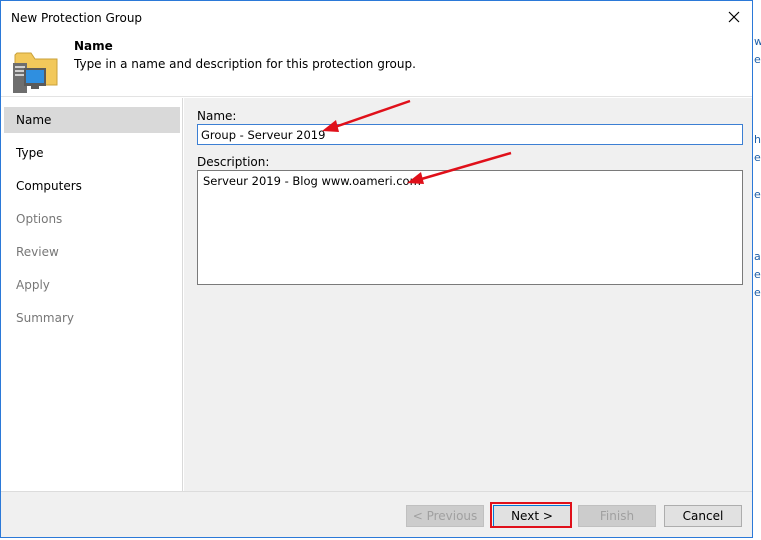 The width and height of the screenshot is (761, 540). I want to click on sidebar-item-options: Options, so click(39, 219).